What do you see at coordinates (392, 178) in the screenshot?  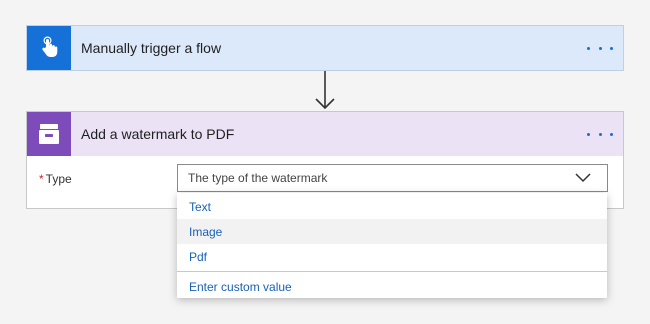 I see `type-select: The type of the watermark` at bounding box center [392, 178].